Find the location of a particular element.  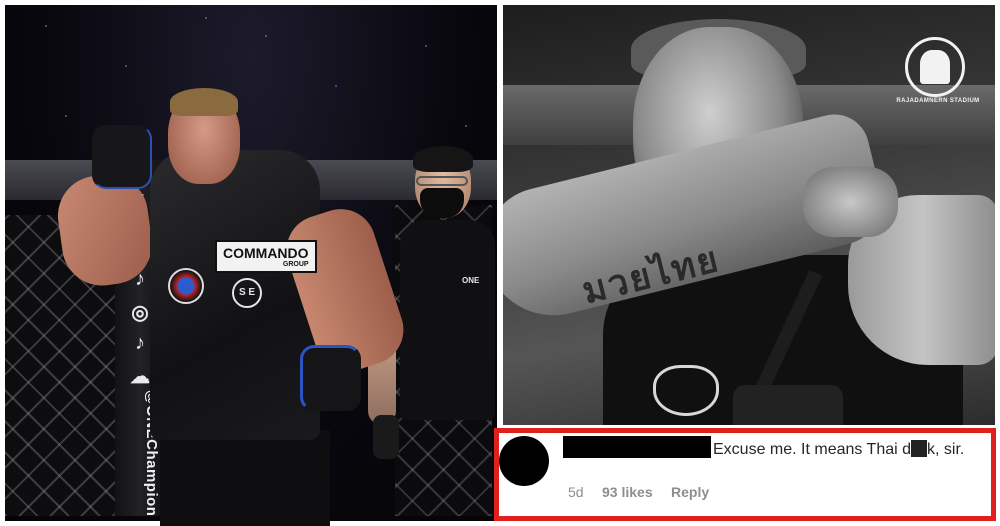

staff-mask is located at coordinates (442, 203).